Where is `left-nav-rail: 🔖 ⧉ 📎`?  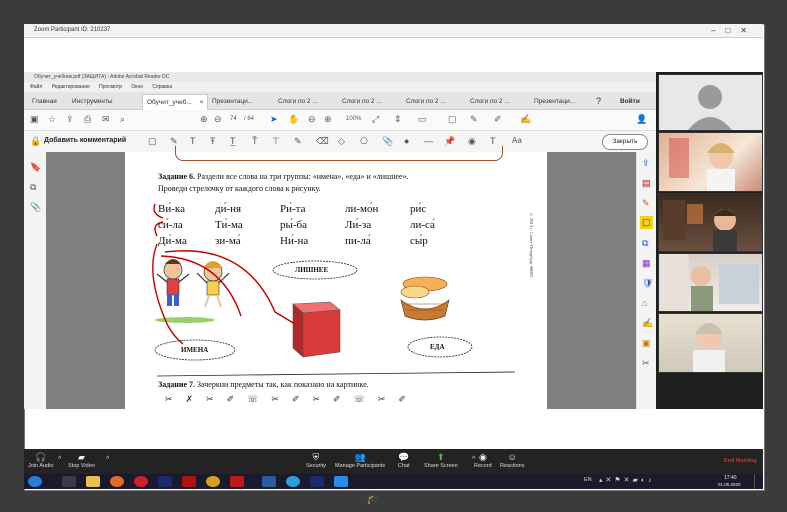
left-nav-rail: 🔖 ⧉ 📎 is located at coordinates (35, 280).